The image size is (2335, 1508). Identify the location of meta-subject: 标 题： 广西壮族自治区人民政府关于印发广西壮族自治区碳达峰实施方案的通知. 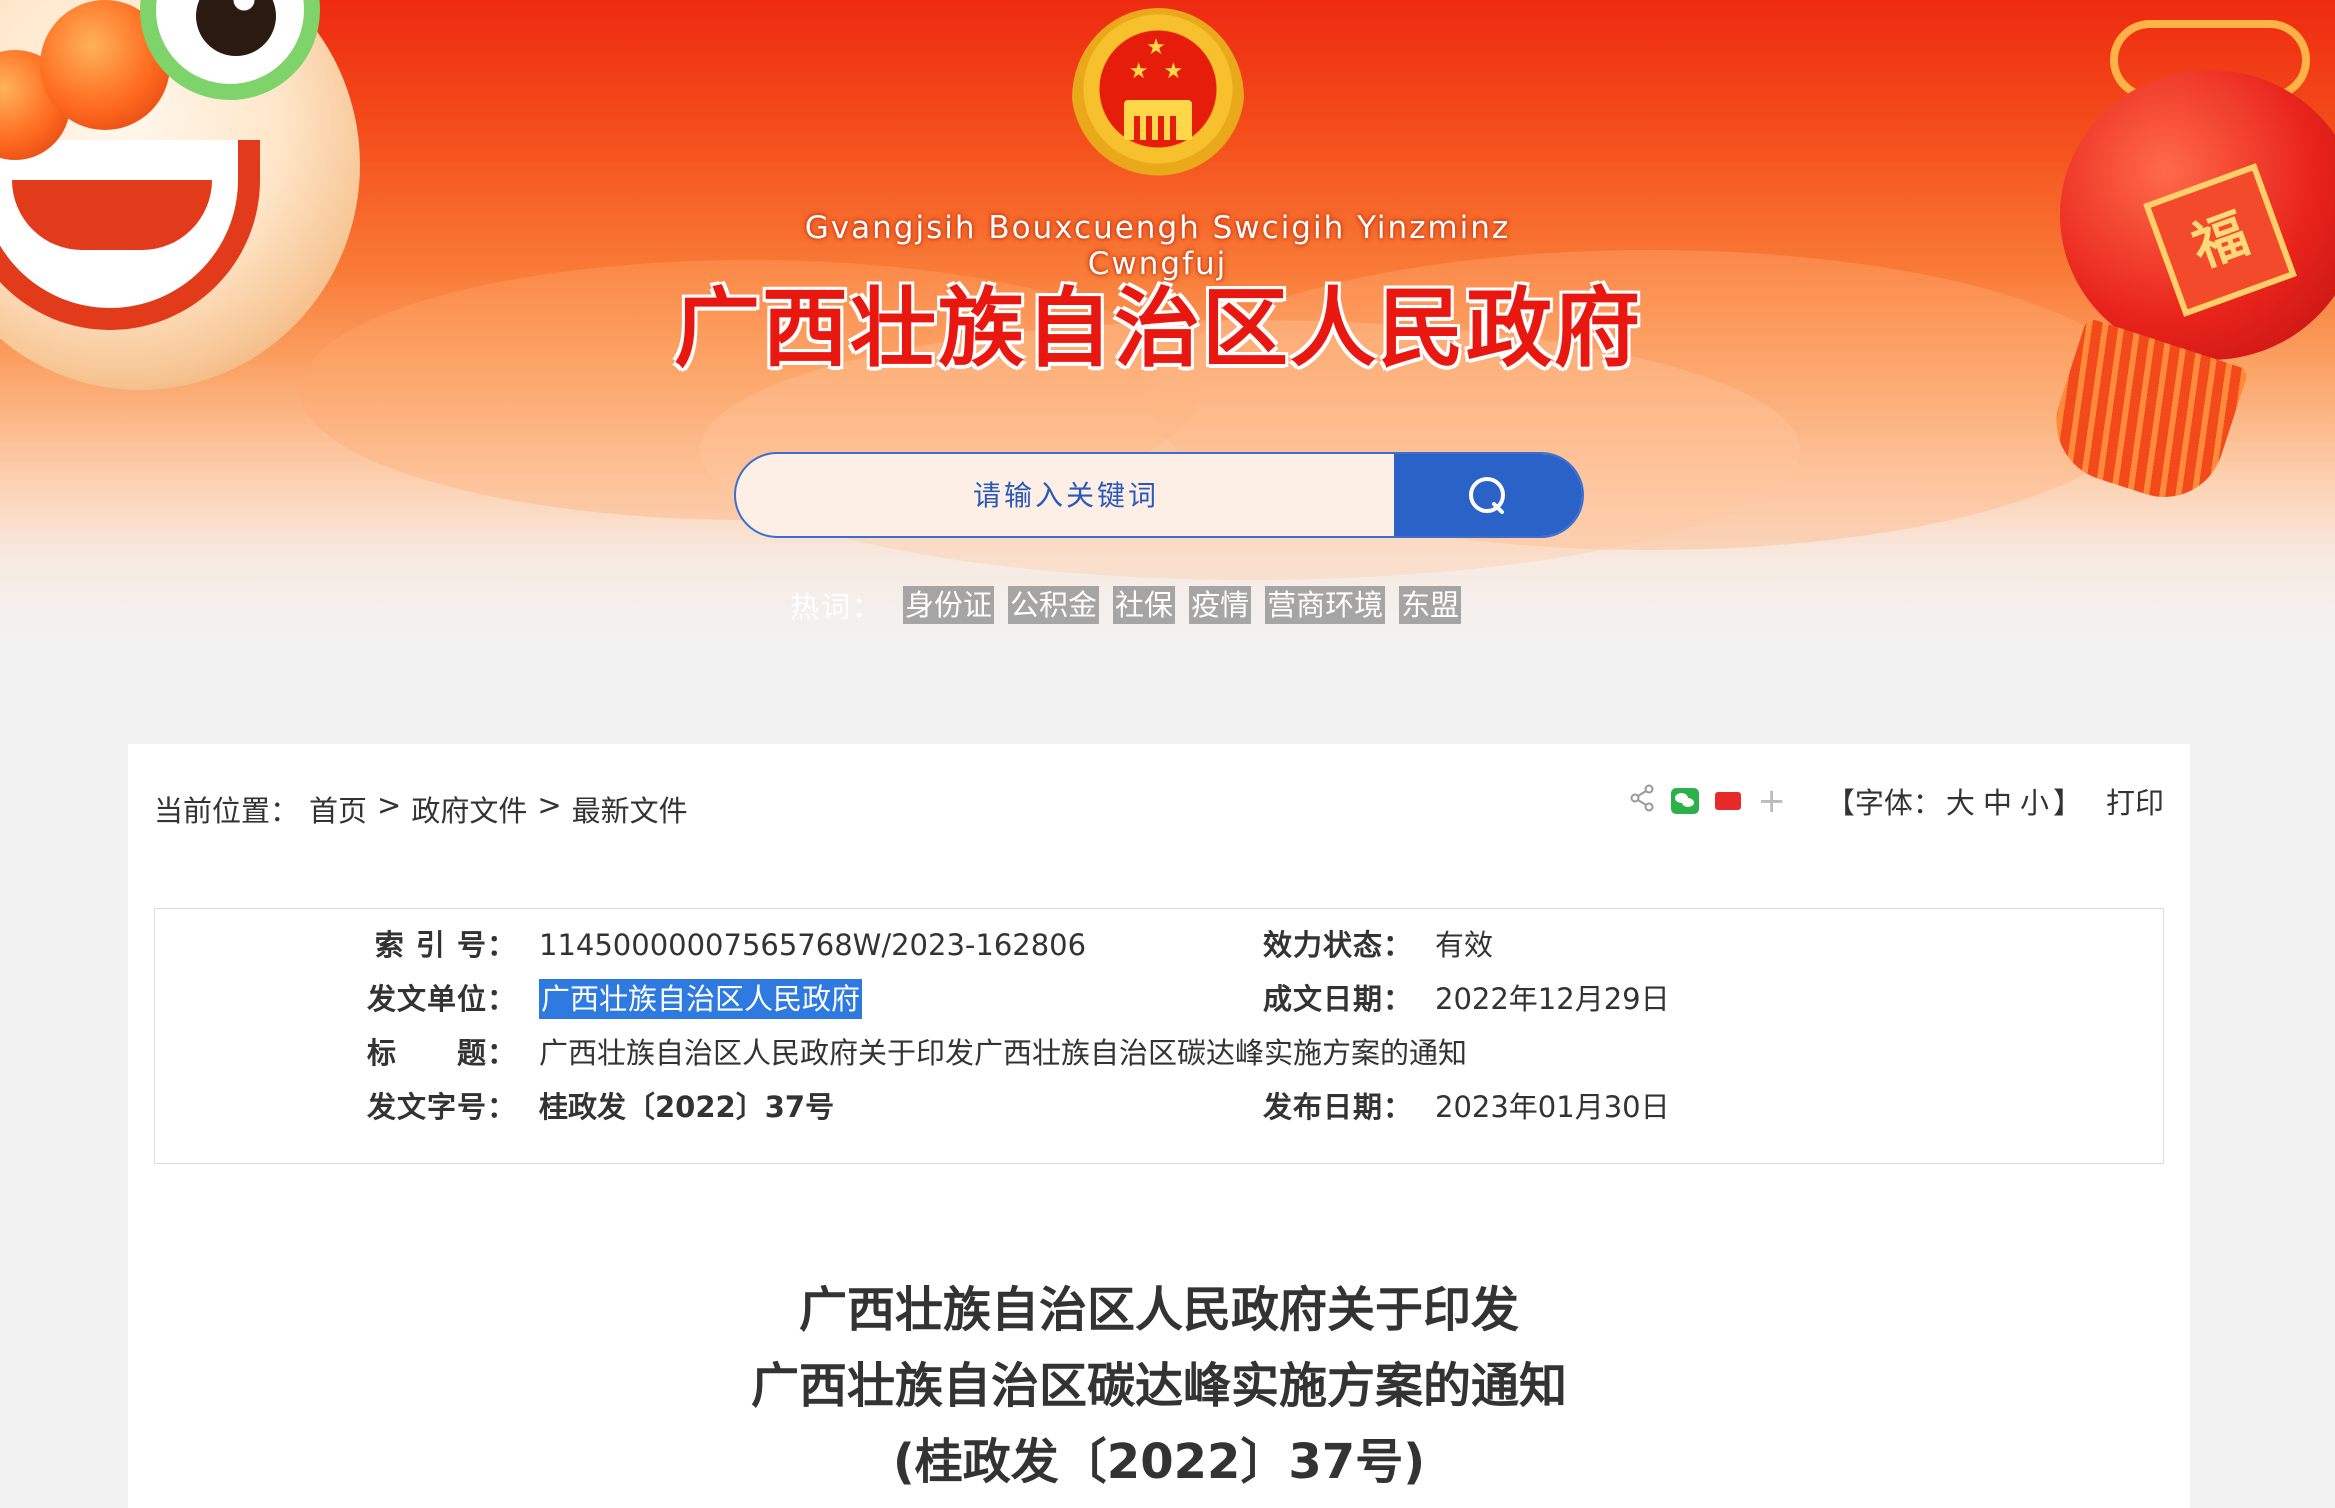
(916, 1053).